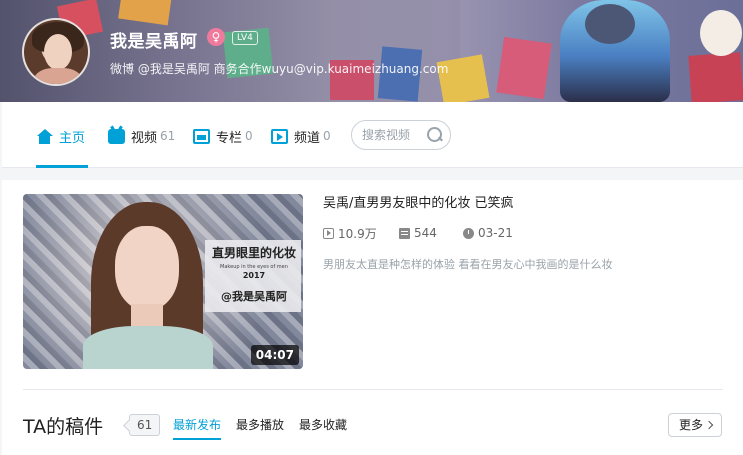  Describe the element at coordinates (216, 37) in the screenshot. I see `female-gender-icon: ♀` at that location.